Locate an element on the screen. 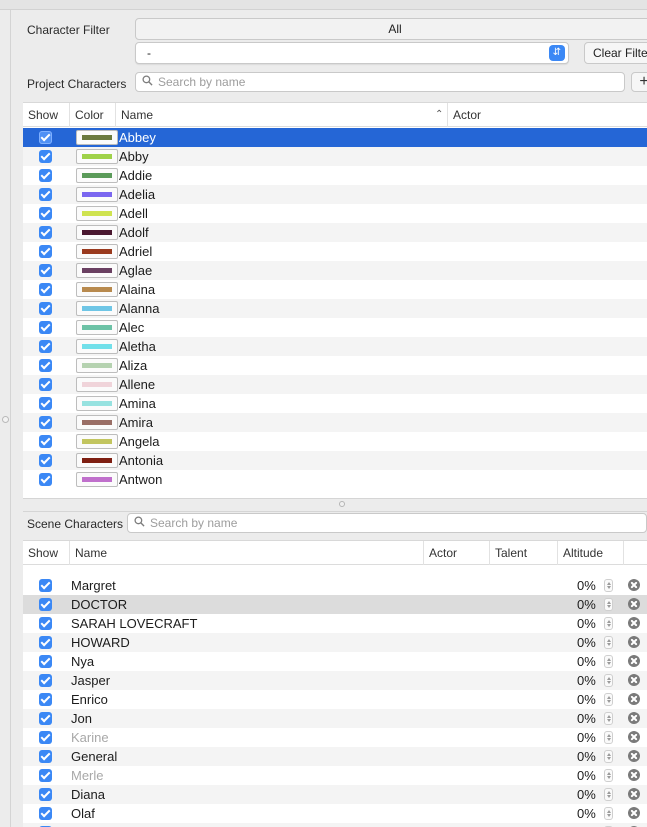 This screenshot has width=647, height=827. column-color: Color is located at coordinates (92, 115).